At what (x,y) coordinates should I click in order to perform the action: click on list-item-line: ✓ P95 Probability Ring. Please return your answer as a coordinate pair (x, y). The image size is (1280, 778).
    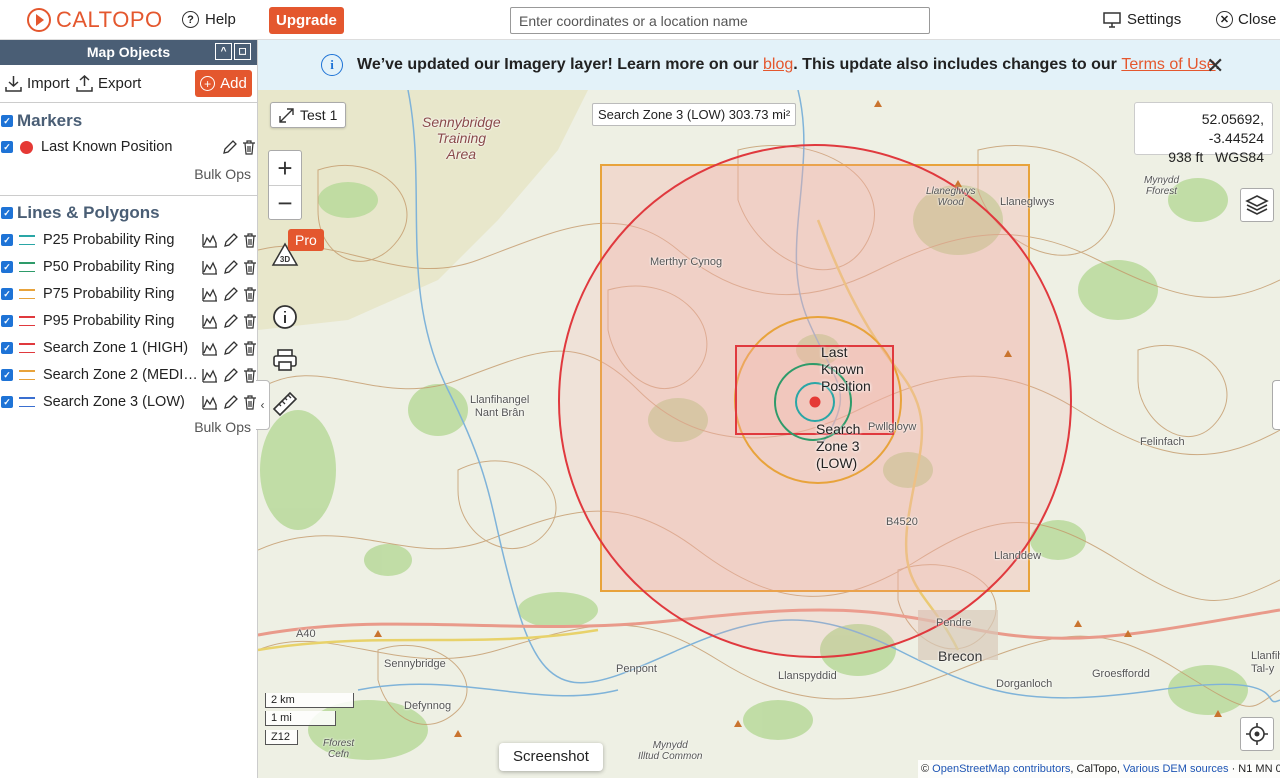
    Looking at the image, I should click on (129, 321).